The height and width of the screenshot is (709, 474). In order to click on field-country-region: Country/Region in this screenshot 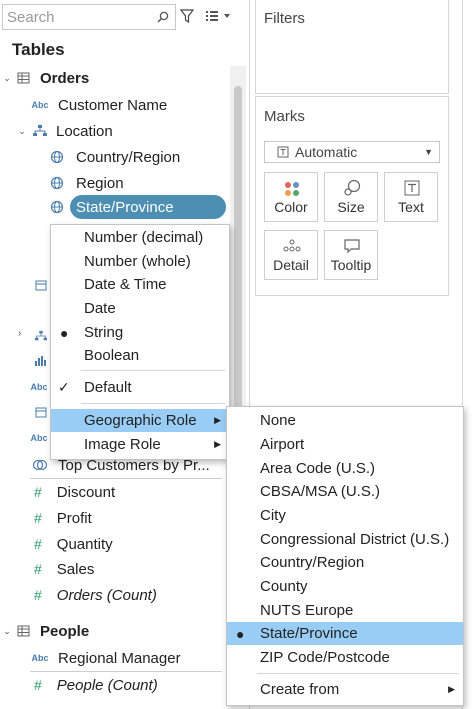, I will do `click(115, 157)`.